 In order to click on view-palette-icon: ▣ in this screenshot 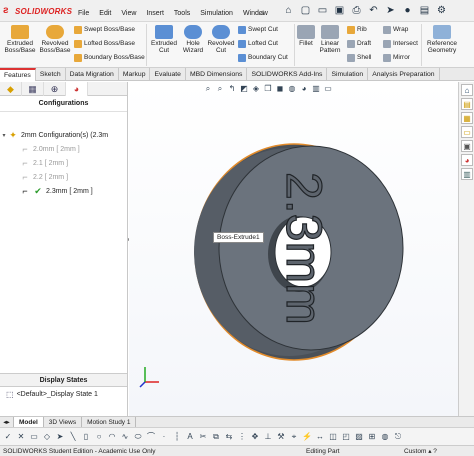, I will do `click(467, 146)`.